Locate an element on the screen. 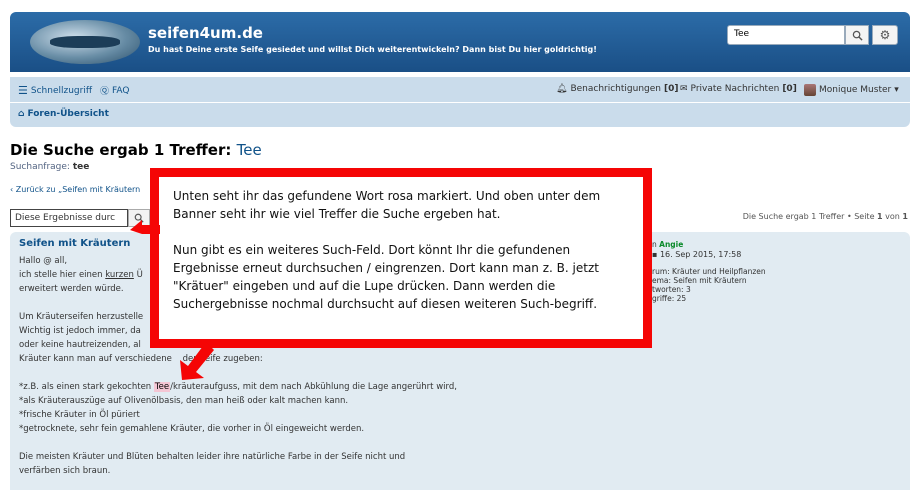 The height and width of the screenshot is (490, 920). faq-label: FAQ is located at coordinates (121, 90).